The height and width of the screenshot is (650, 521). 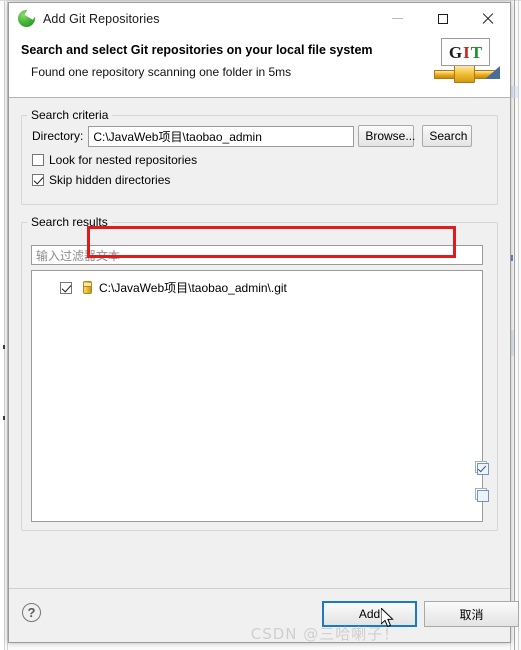 I want to click on nested-repositories-checkbox: Look for nested repositories, so click(x=264, y=160).